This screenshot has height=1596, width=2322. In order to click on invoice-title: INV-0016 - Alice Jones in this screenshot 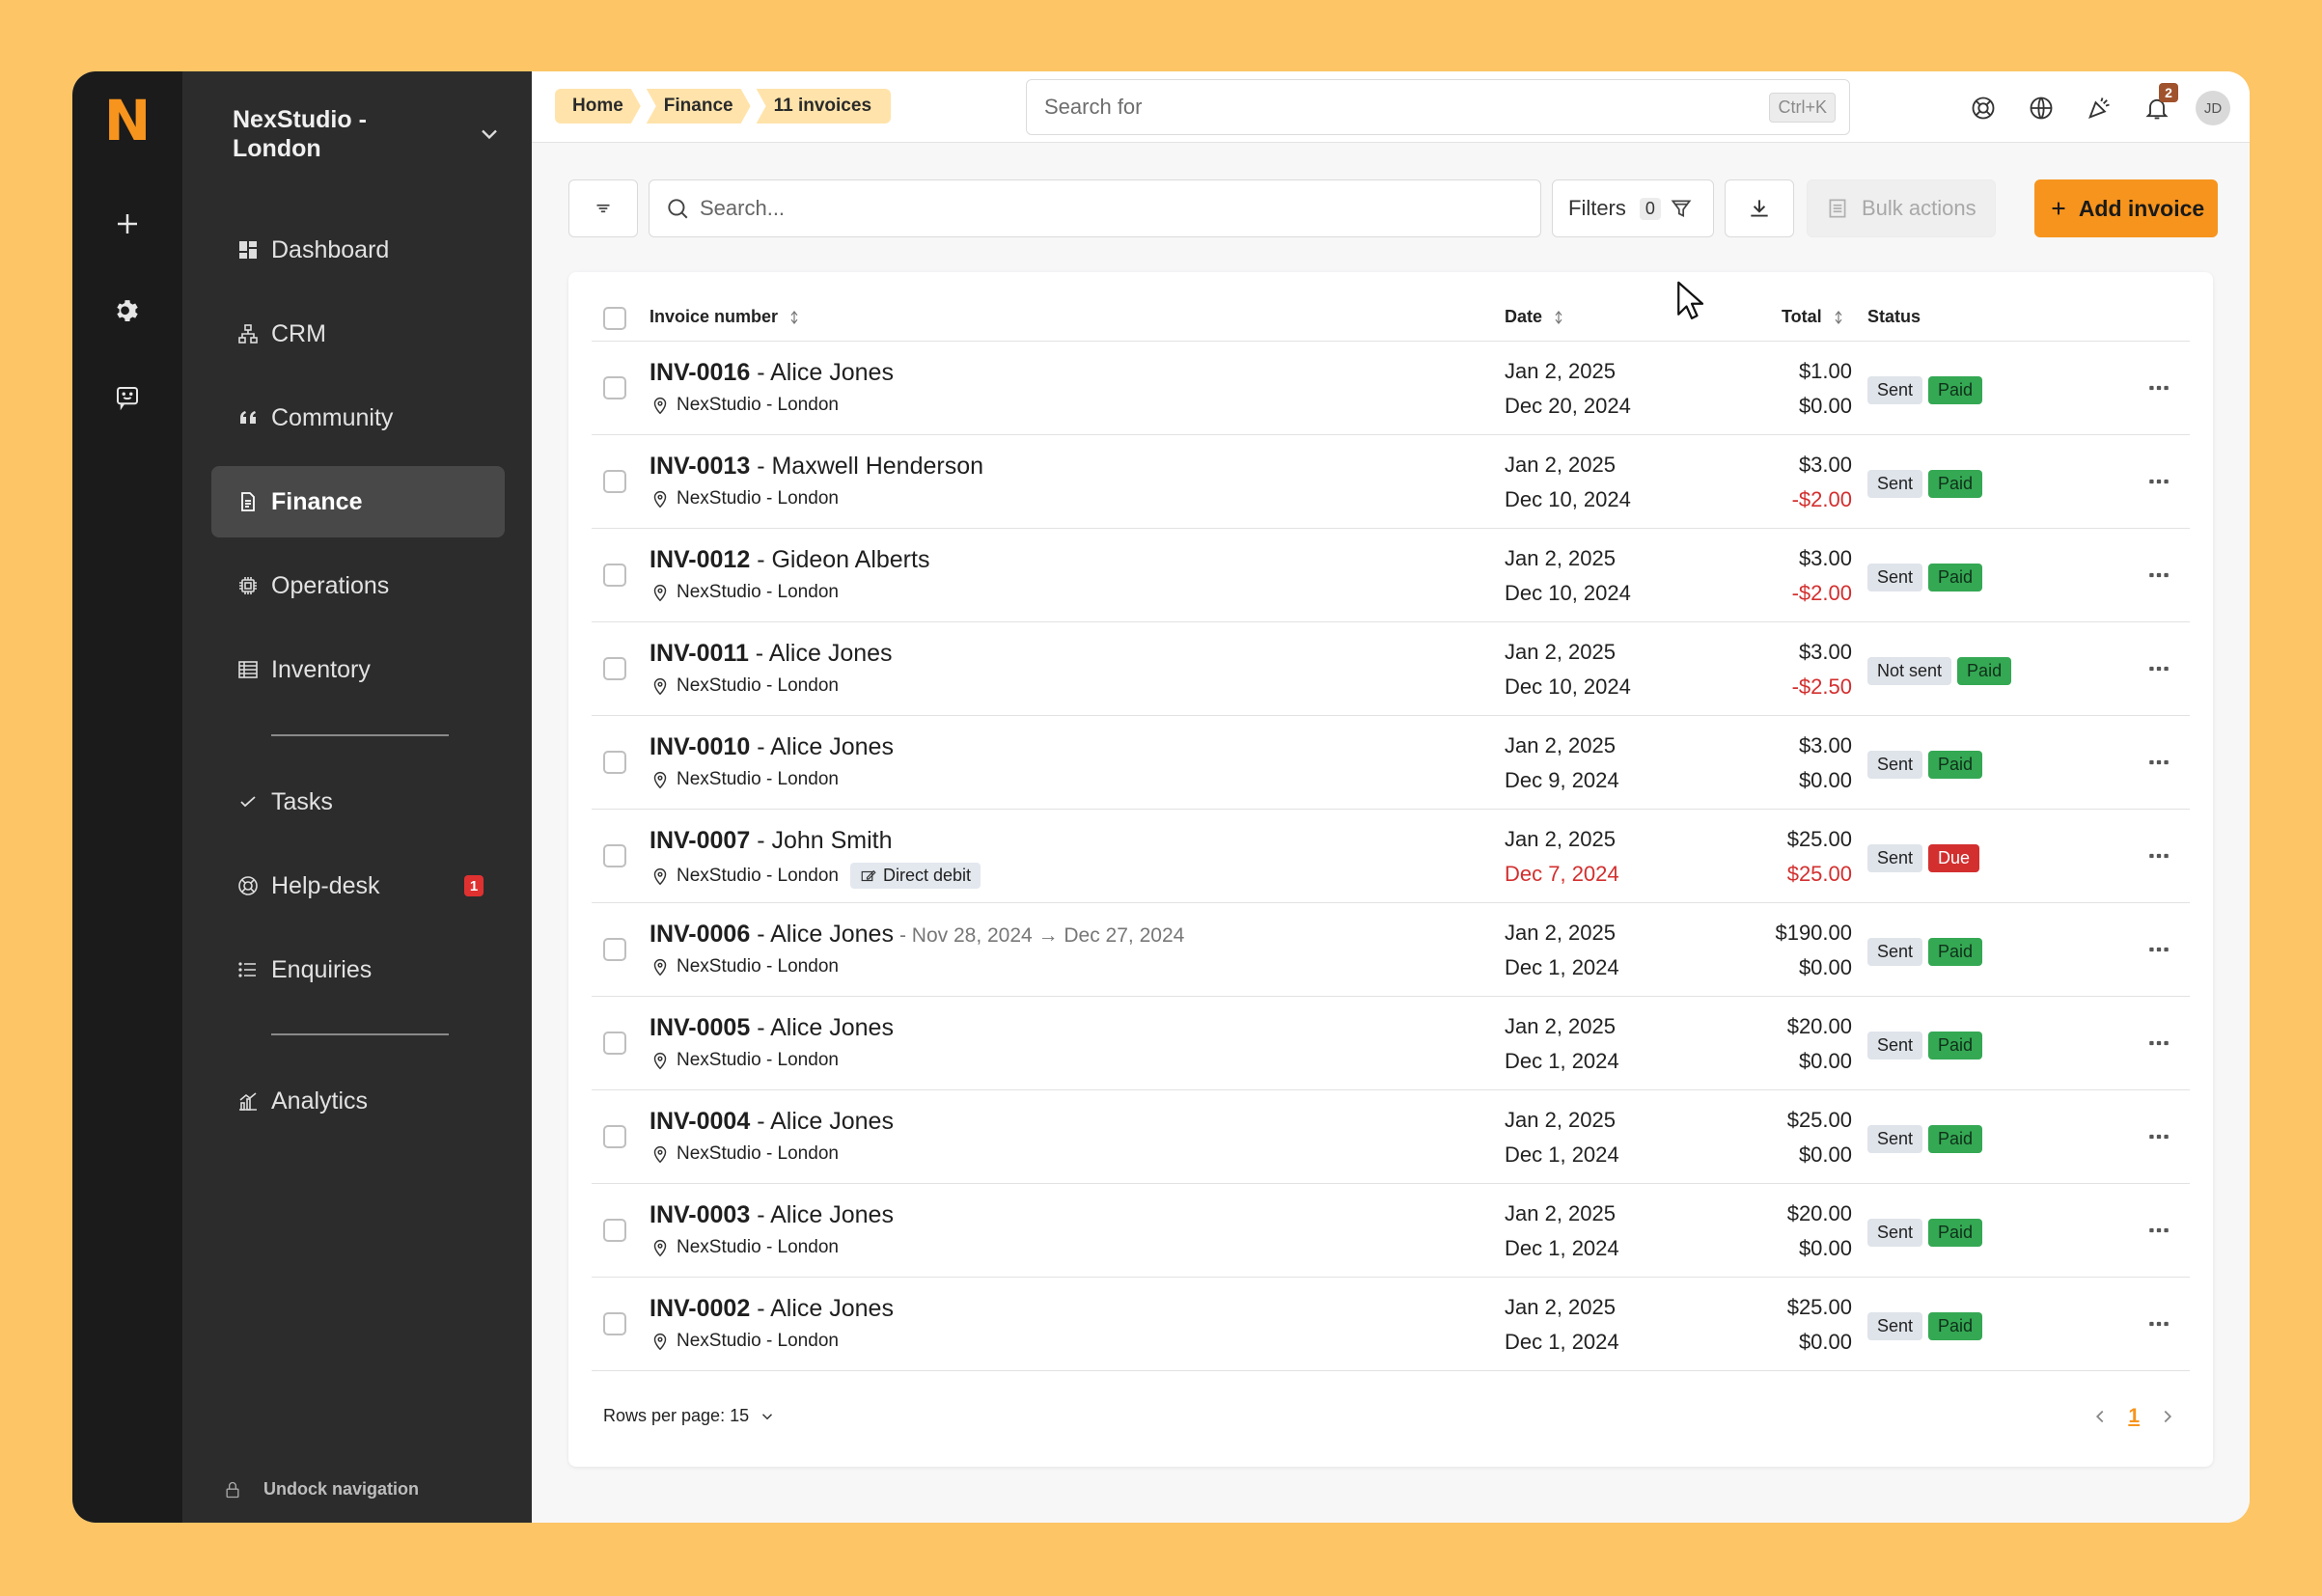, I will do `click(772, 373)`.